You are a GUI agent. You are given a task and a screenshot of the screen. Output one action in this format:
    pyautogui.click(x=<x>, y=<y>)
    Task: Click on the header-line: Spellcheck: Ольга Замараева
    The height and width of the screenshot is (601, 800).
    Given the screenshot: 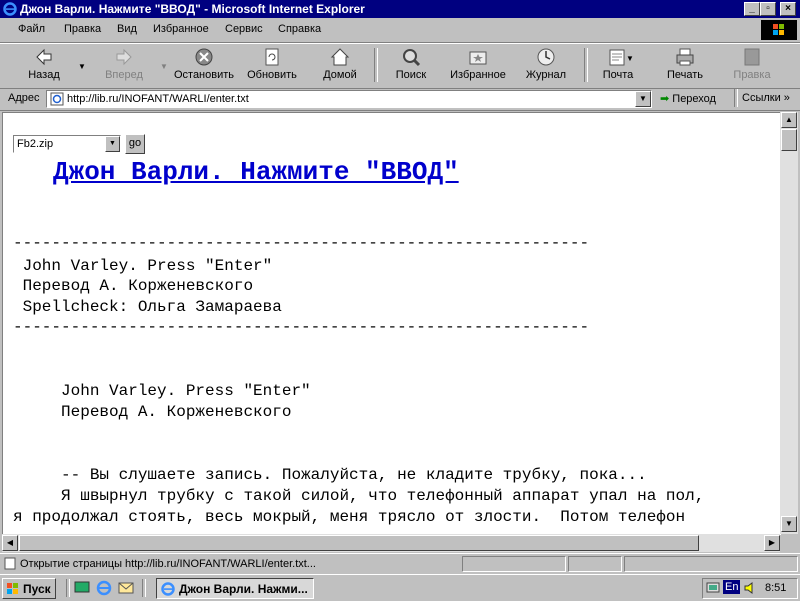 What is the action you would take?
    pyautogui.click(x=147, y=307)
    